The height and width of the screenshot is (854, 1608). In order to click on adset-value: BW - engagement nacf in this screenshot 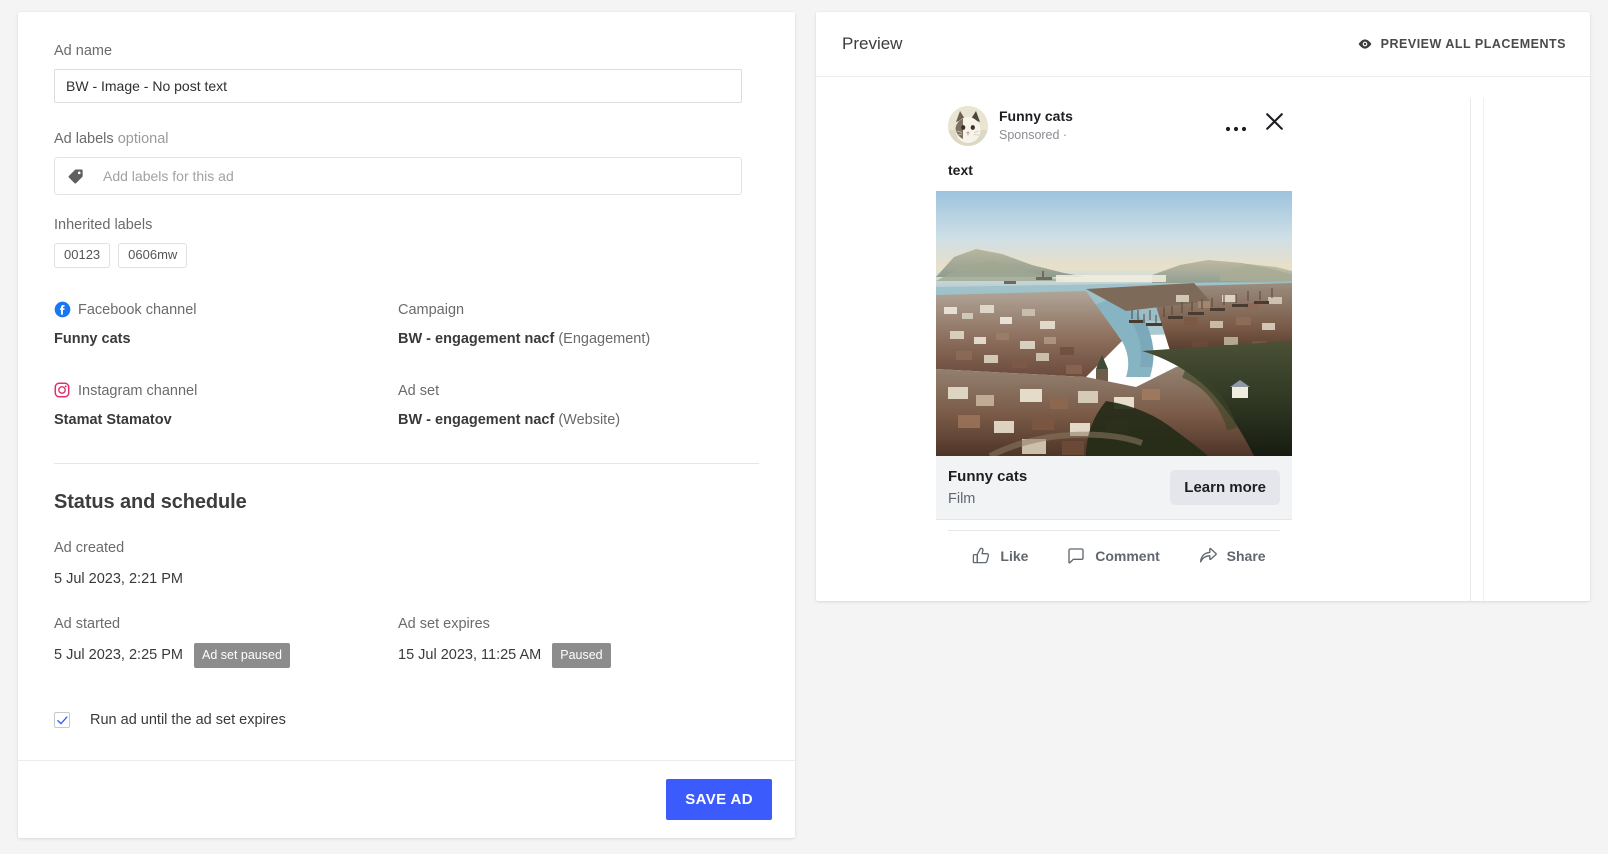, I will do `click(476, 420)`.